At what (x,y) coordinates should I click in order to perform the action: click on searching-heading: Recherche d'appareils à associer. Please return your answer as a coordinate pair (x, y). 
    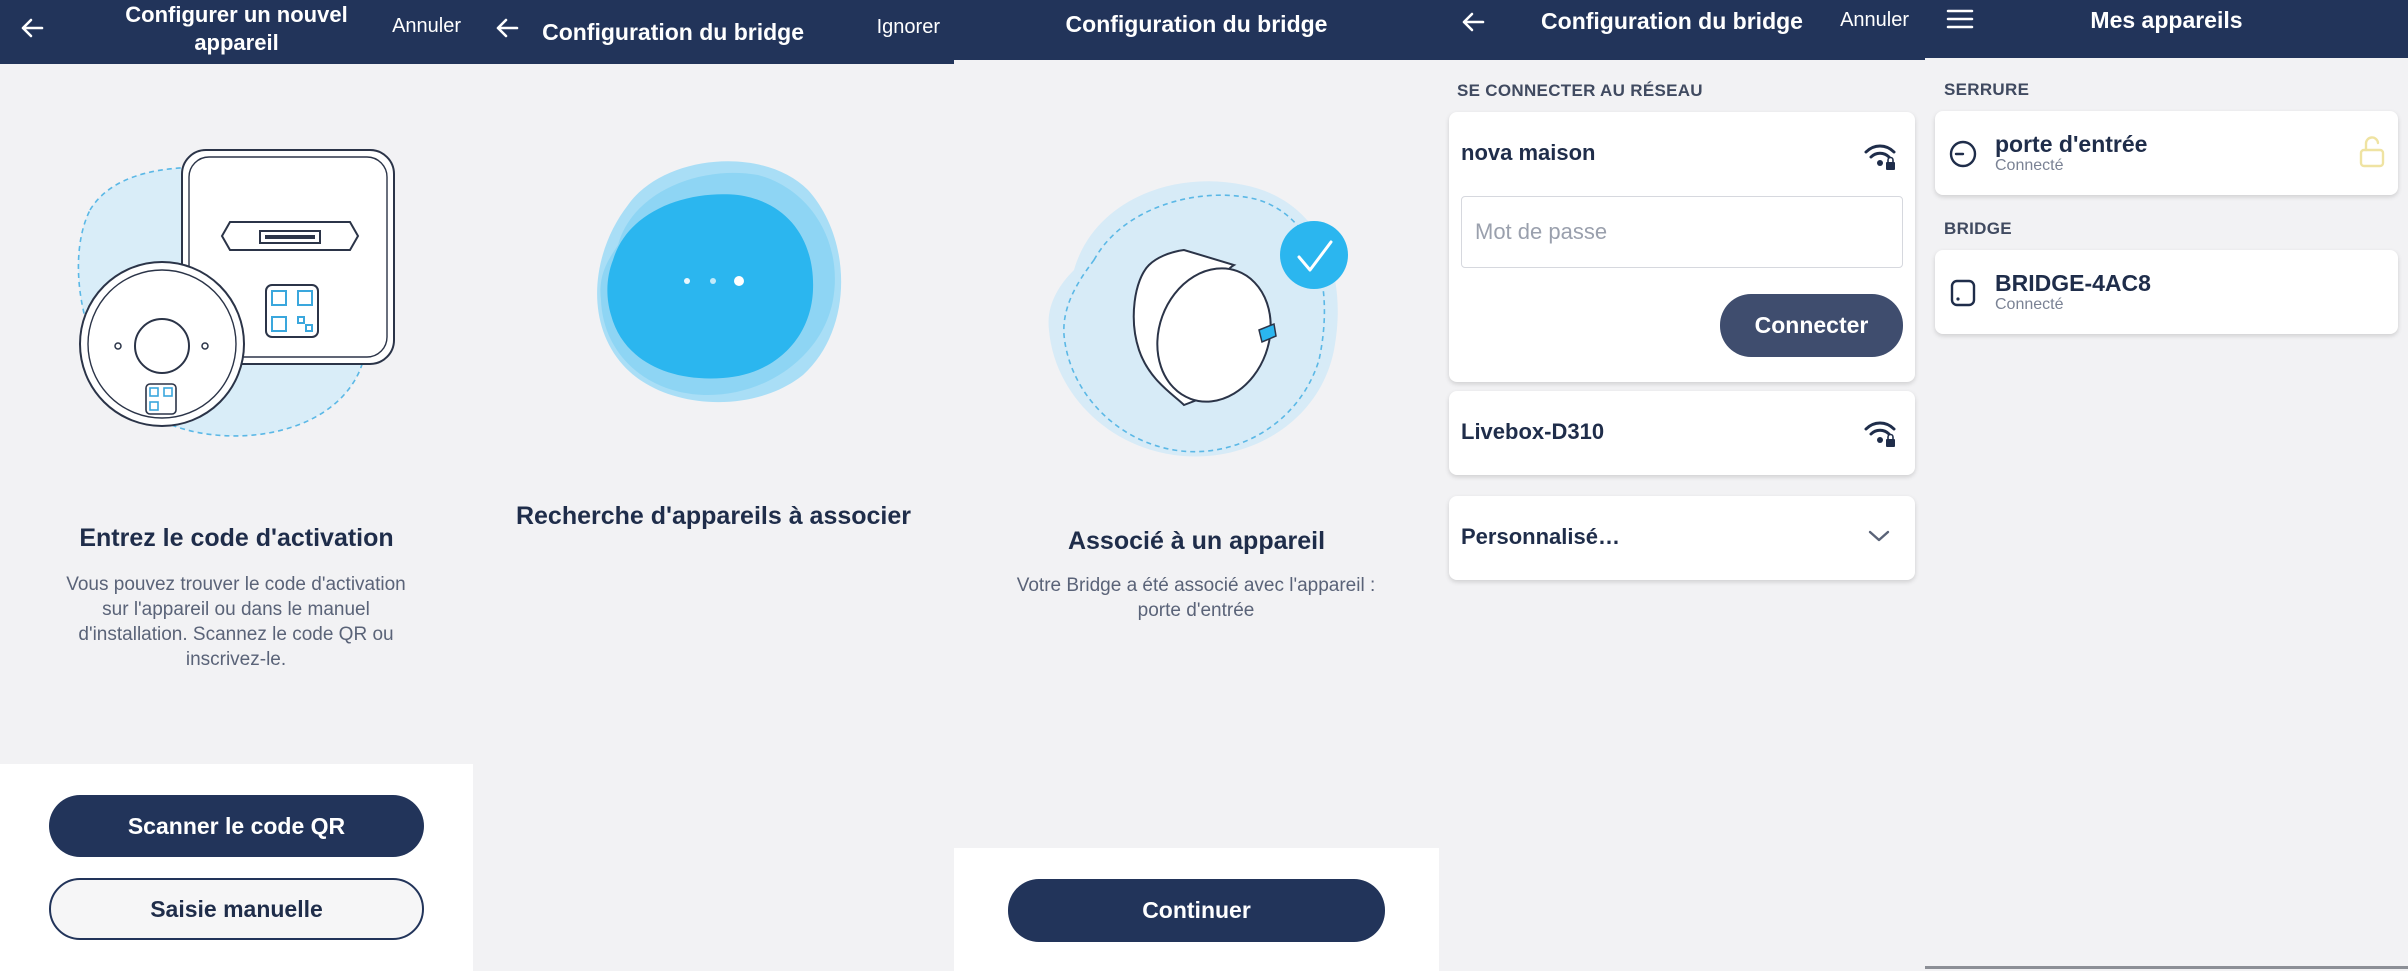
    Looking at the image, I should click on (713, 516).